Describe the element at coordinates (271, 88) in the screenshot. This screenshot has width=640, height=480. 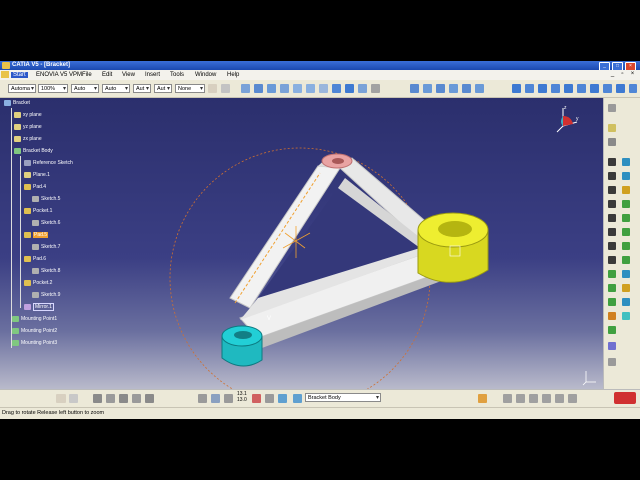
I see `pan-icon` at that location.